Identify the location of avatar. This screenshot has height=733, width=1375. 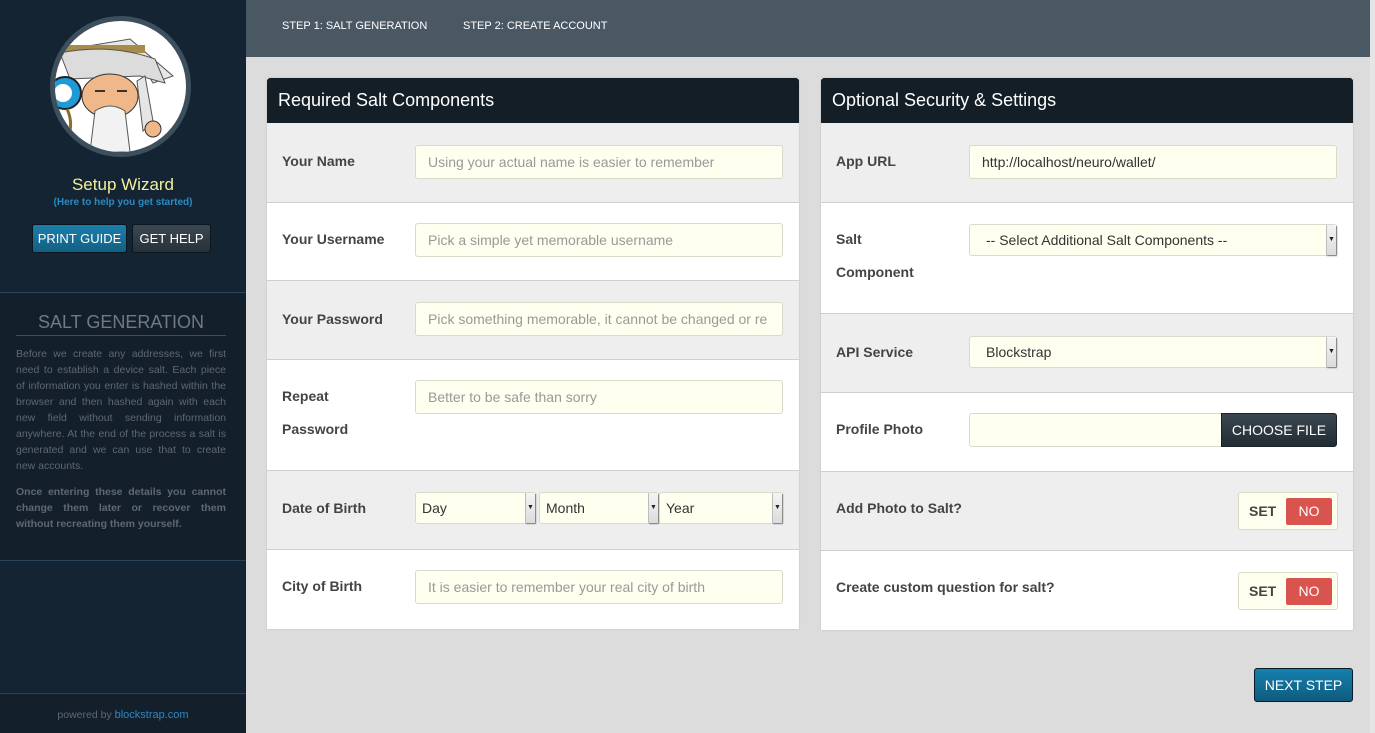
(120, 86).